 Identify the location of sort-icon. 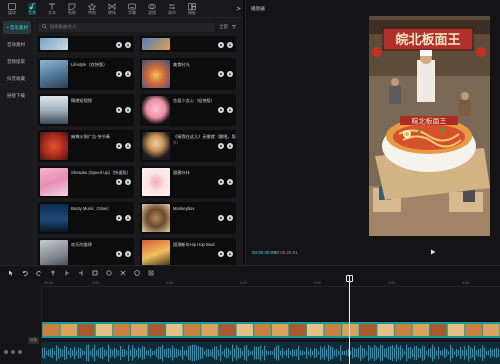
(234, 27).